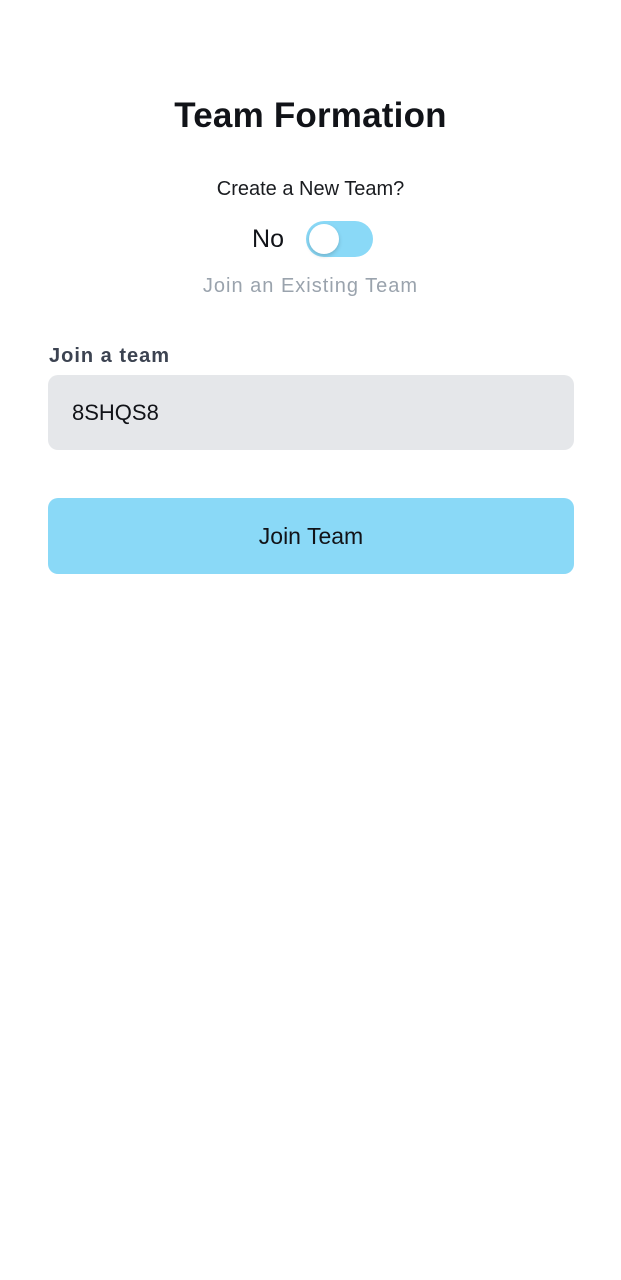 The width and height of the screenshot is (621, 1280). Describe the element at coordinates (310, 286) in the screenshot. I see `join-existing-team-caption: Join an Existing Team` at that location.